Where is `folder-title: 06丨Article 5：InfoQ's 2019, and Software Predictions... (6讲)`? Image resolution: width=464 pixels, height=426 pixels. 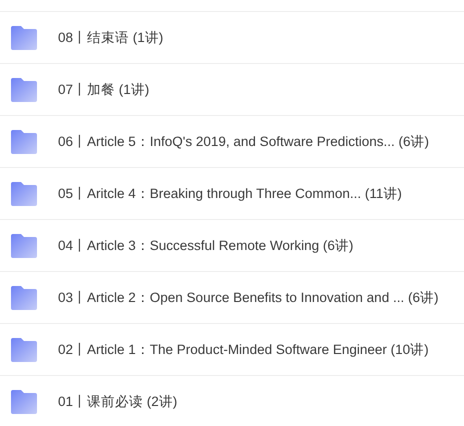
folder-title: 06丨Article 5：InfoQ's 2019, and Software Predictions... (6讲) is located at coordinates (243, 141).